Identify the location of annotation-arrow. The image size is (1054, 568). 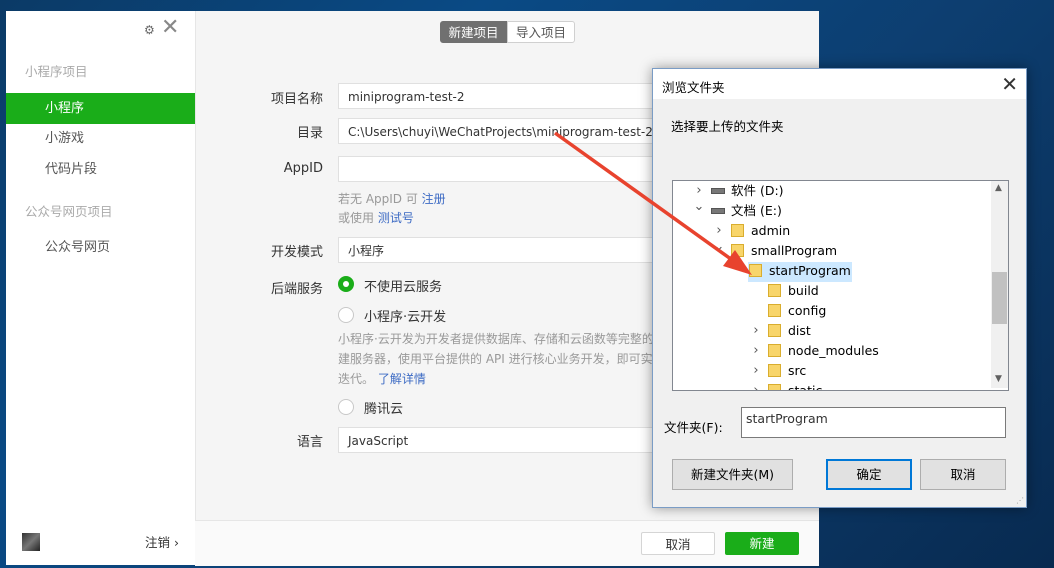
(652, 203).